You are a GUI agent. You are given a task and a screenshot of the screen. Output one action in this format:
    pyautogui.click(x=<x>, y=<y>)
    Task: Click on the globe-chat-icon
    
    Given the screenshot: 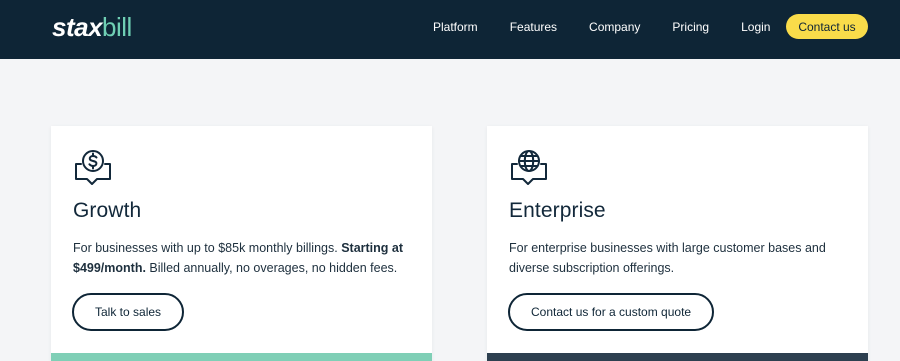 What is the action you would take?
    pyautogui.click(x=529, y=167)
    